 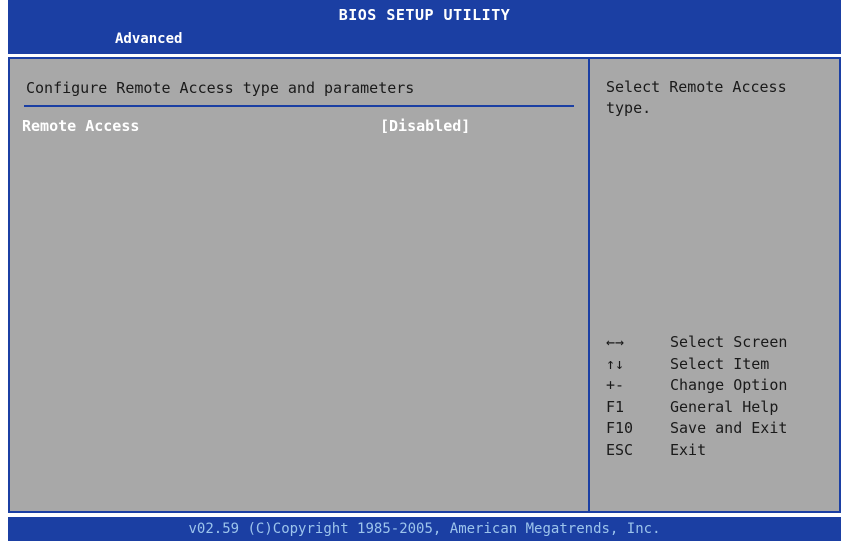 I want to click on key-legend-row: F10 Save and Exit, so click(x=721, y=429).